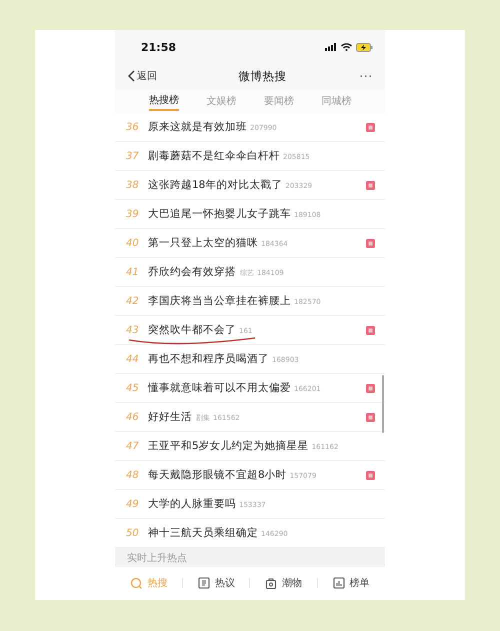 The height and width of the screenshot is (631, 500). I want to click on page-title: 微博热搜, so click(262, 76).